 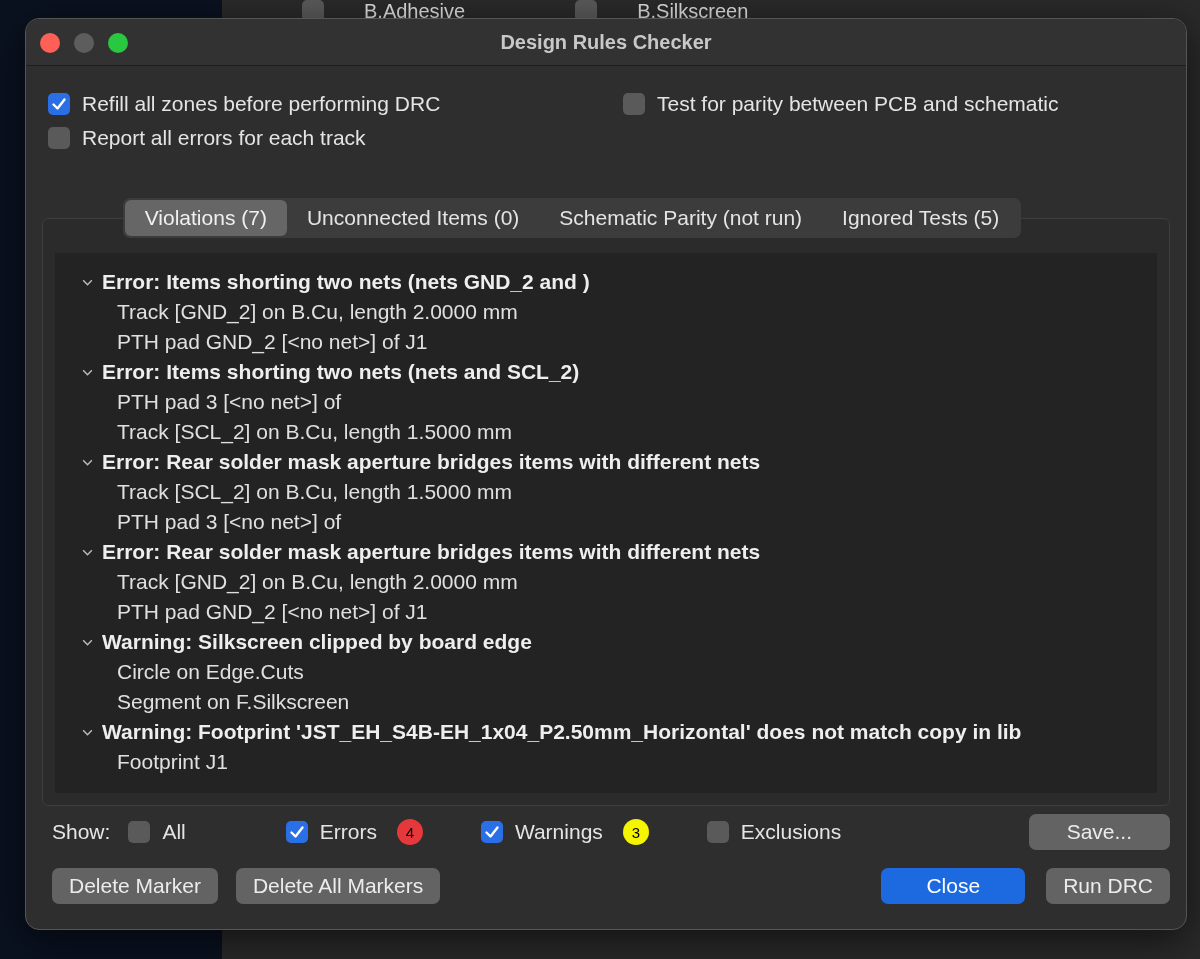 What do you see at coordinates (118, 43) in the screenshot?
I see `zoom-icon` at bounding box center [118, 43].